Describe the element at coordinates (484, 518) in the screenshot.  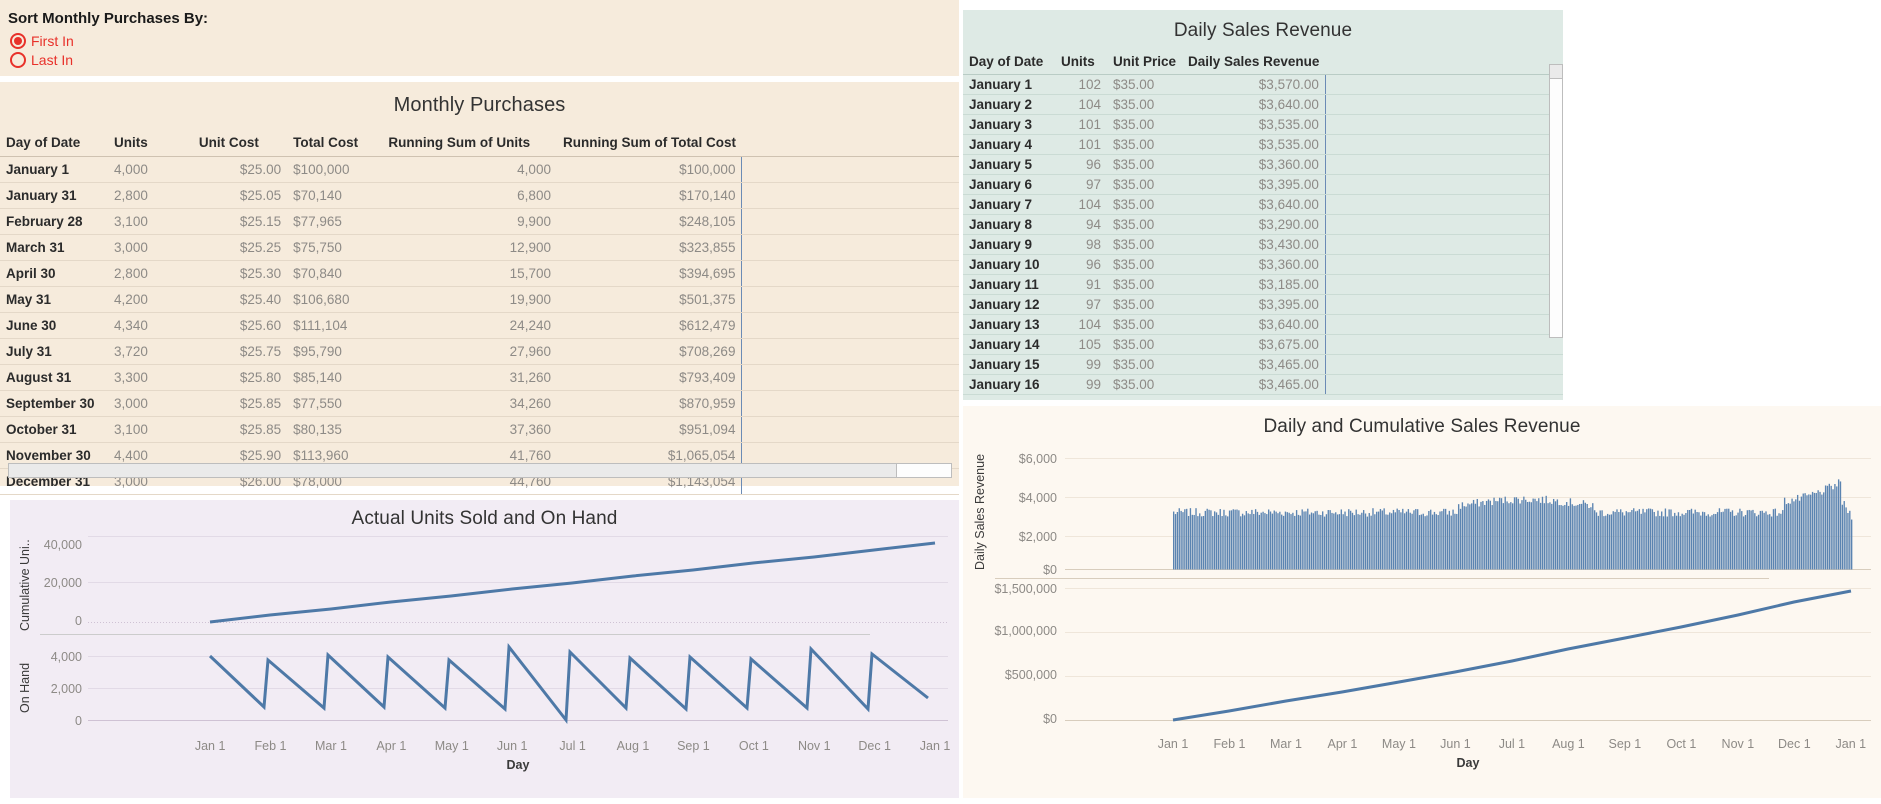
I see `actual-units-chart-title: Actual Units Sold and On Hand` at that location.